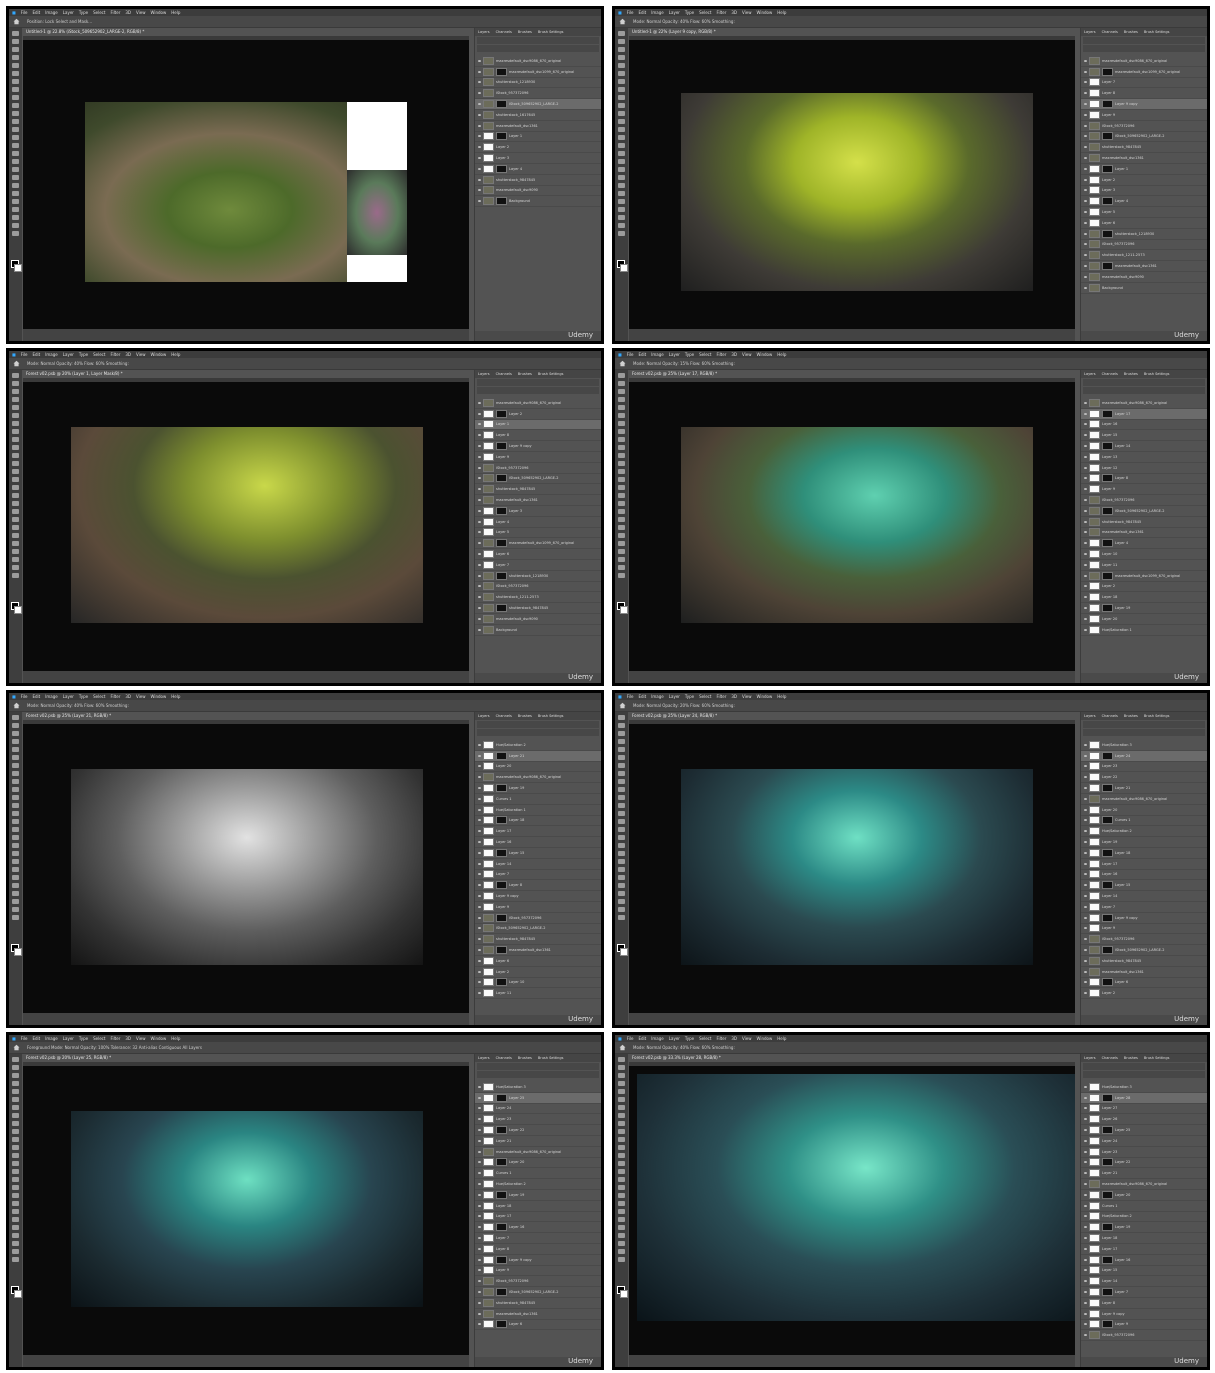  What do you see at coordinates (1144, 158) in the screenshot?
I see `layer-row: maxresdefault_dsc1361` at bounding box center [1144, 158].